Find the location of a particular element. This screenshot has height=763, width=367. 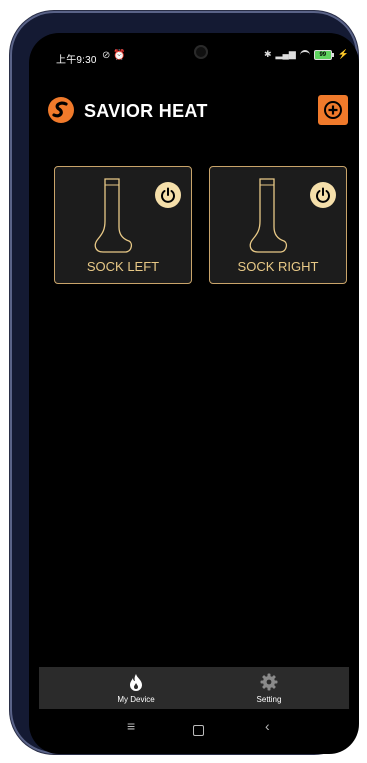

flame-icon is located at coordinates (136, 682).